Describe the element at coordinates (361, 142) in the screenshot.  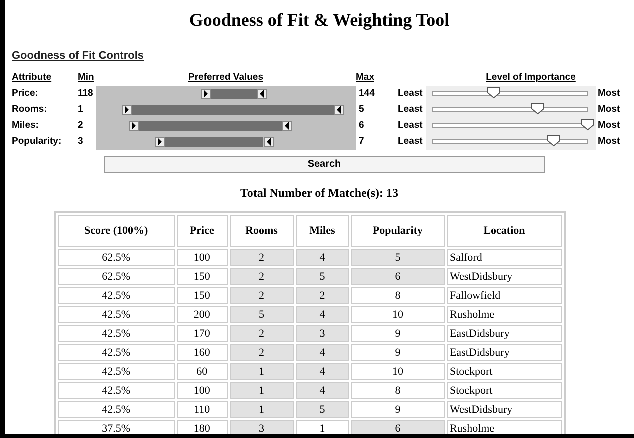
I see `max-value: 7` at that location.